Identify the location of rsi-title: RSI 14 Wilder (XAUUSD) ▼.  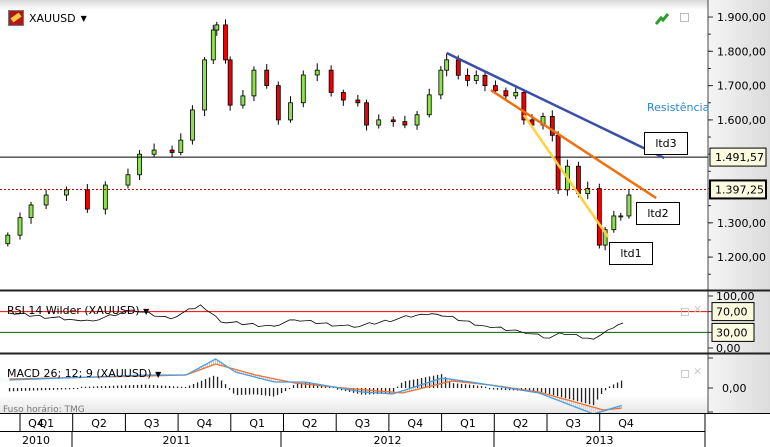
(78, 310).